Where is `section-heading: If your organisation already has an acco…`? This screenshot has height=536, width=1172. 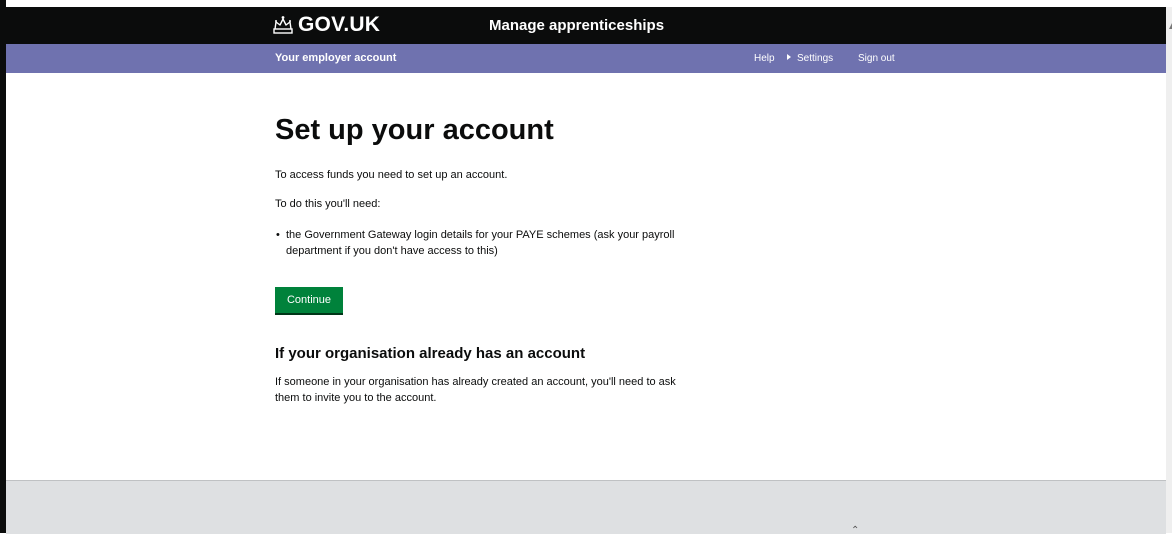
section-heading: If your organisation already has an acco… is located at coordinates (430, 353).